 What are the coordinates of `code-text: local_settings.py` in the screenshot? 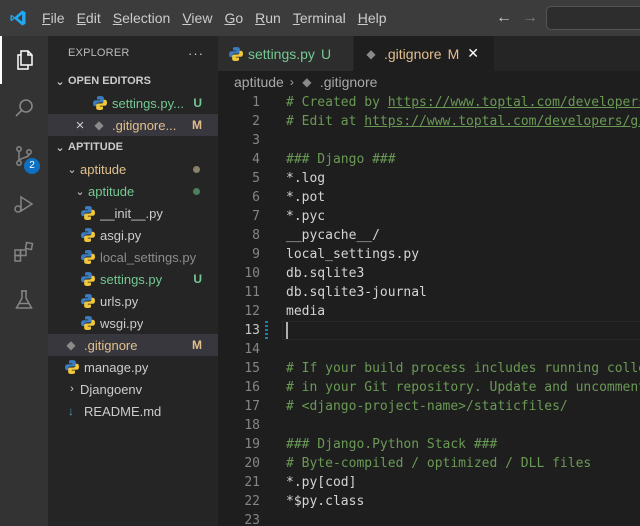 It's located at (352, 254).